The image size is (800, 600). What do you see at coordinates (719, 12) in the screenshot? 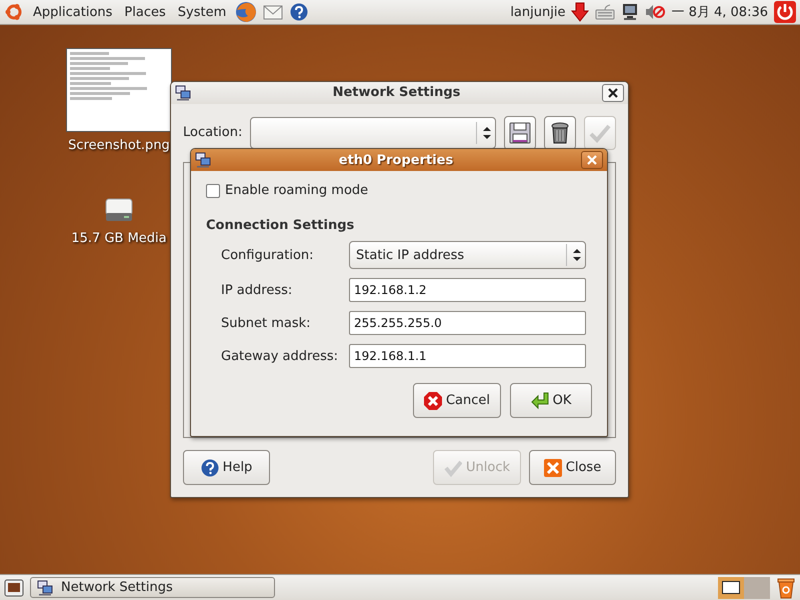
I see `clock: 一 8月 4, 08:36` at bounding box center [719, 12].